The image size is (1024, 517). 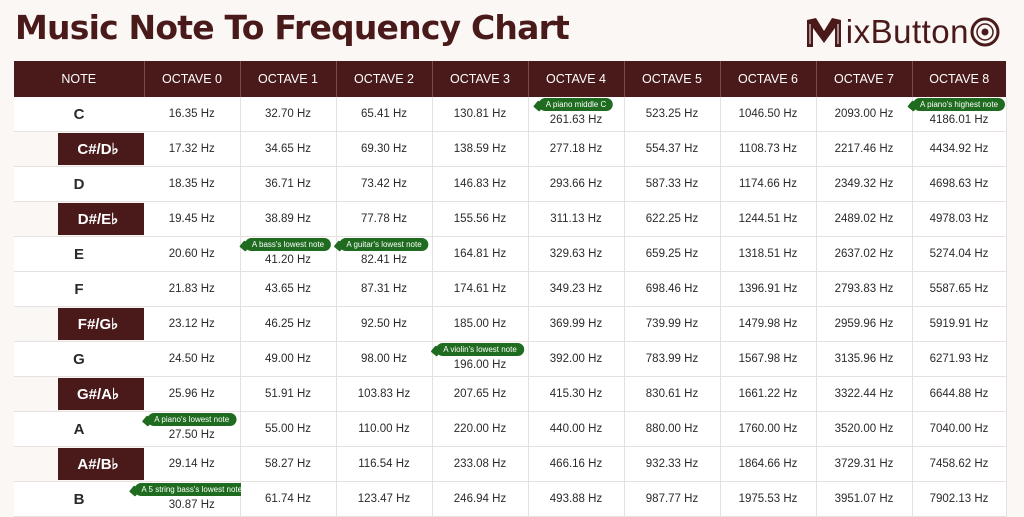 I want to click on frequency-value: 3322.44 Hz, so click(x=864, y=394).